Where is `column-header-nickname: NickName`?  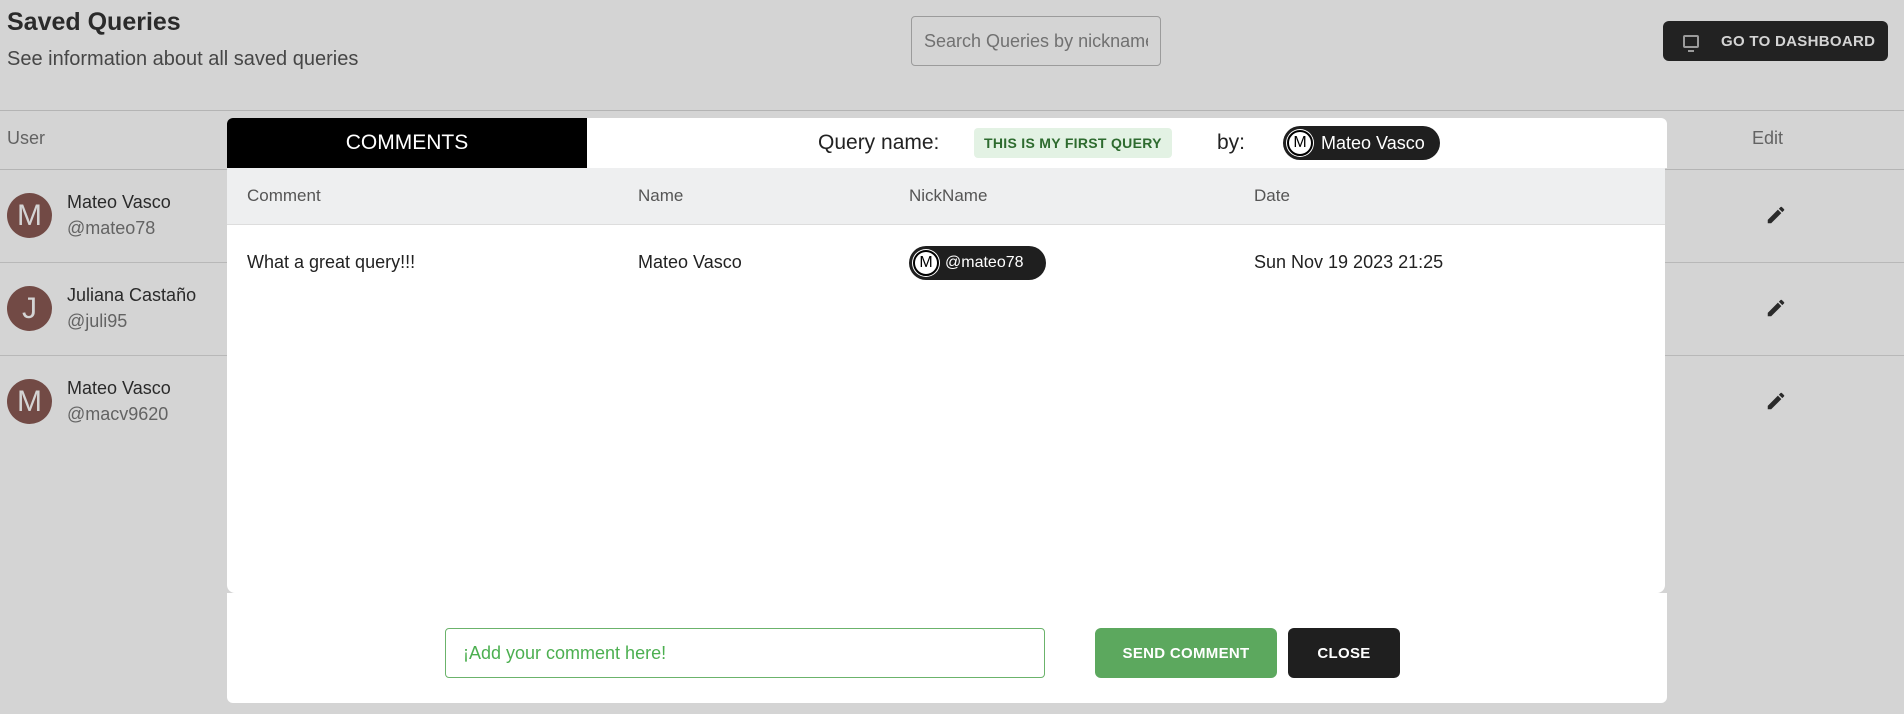 column-header-nickname: NickName is located at coordinates (948, 195).